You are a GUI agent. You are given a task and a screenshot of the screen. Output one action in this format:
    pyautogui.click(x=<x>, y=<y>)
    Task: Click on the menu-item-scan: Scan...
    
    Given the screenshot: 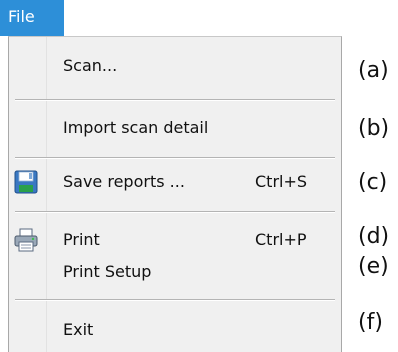 What is the action you would take?
    pyautogui.click(x=175, y=67)
    